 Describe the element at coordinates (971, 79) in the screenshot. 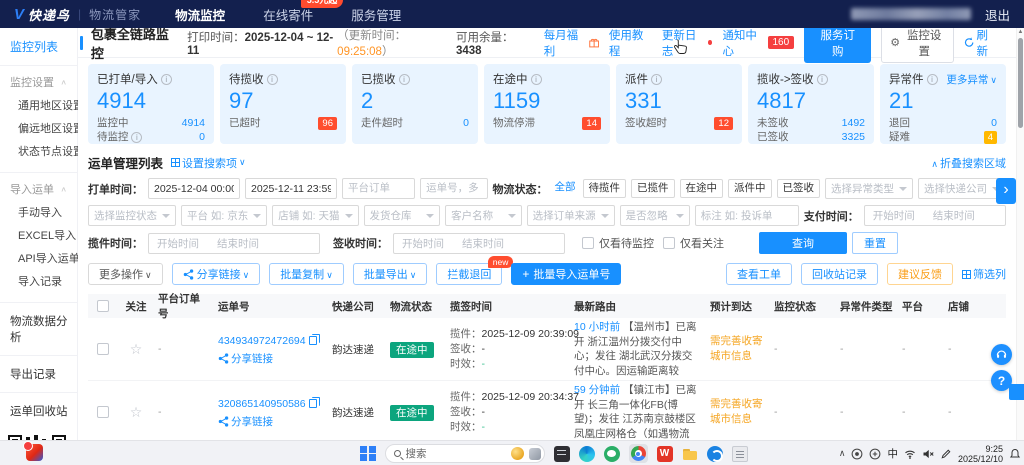

I see `more-abnormal-link: 更多异常` at that location.